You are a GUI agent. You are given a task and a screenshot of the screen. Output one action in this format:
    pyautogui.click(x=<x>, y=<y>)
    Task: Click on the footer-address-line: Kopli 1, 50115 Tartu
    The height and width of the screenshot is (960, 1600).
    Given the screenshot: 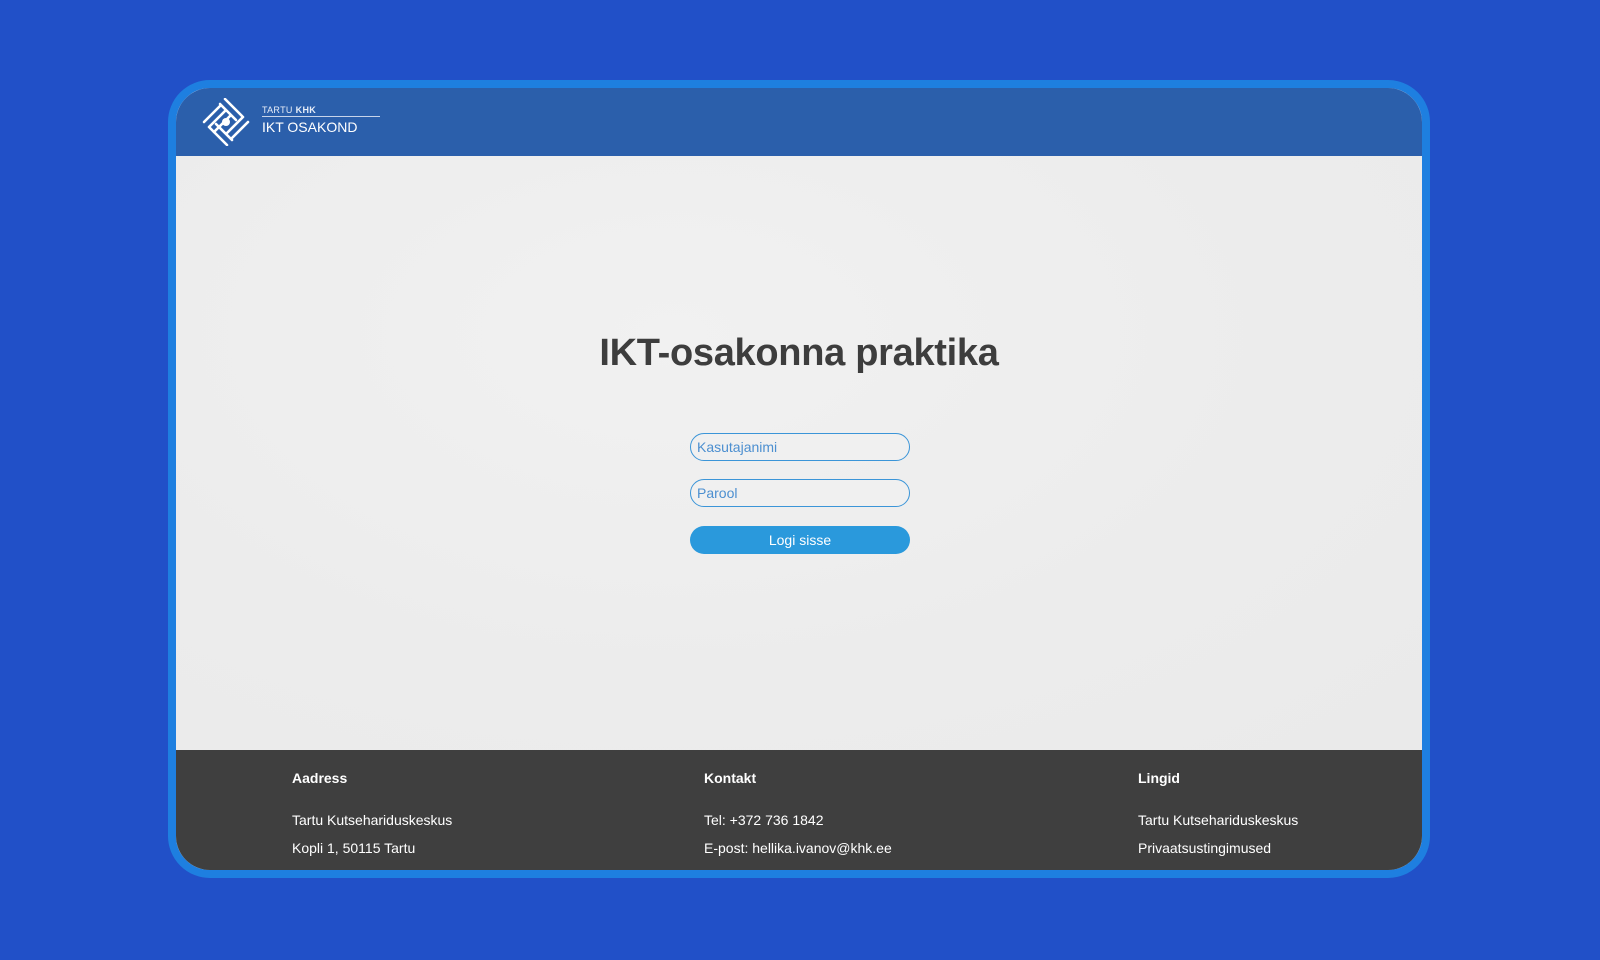 What is the action you would take?
    pyautogui.click(x=354, y=848)
    